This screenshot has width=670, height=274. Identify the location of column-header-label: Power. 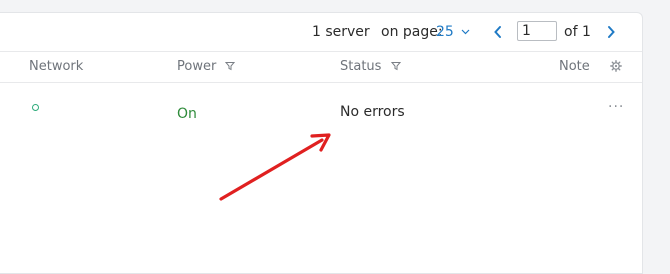
(197, 66).